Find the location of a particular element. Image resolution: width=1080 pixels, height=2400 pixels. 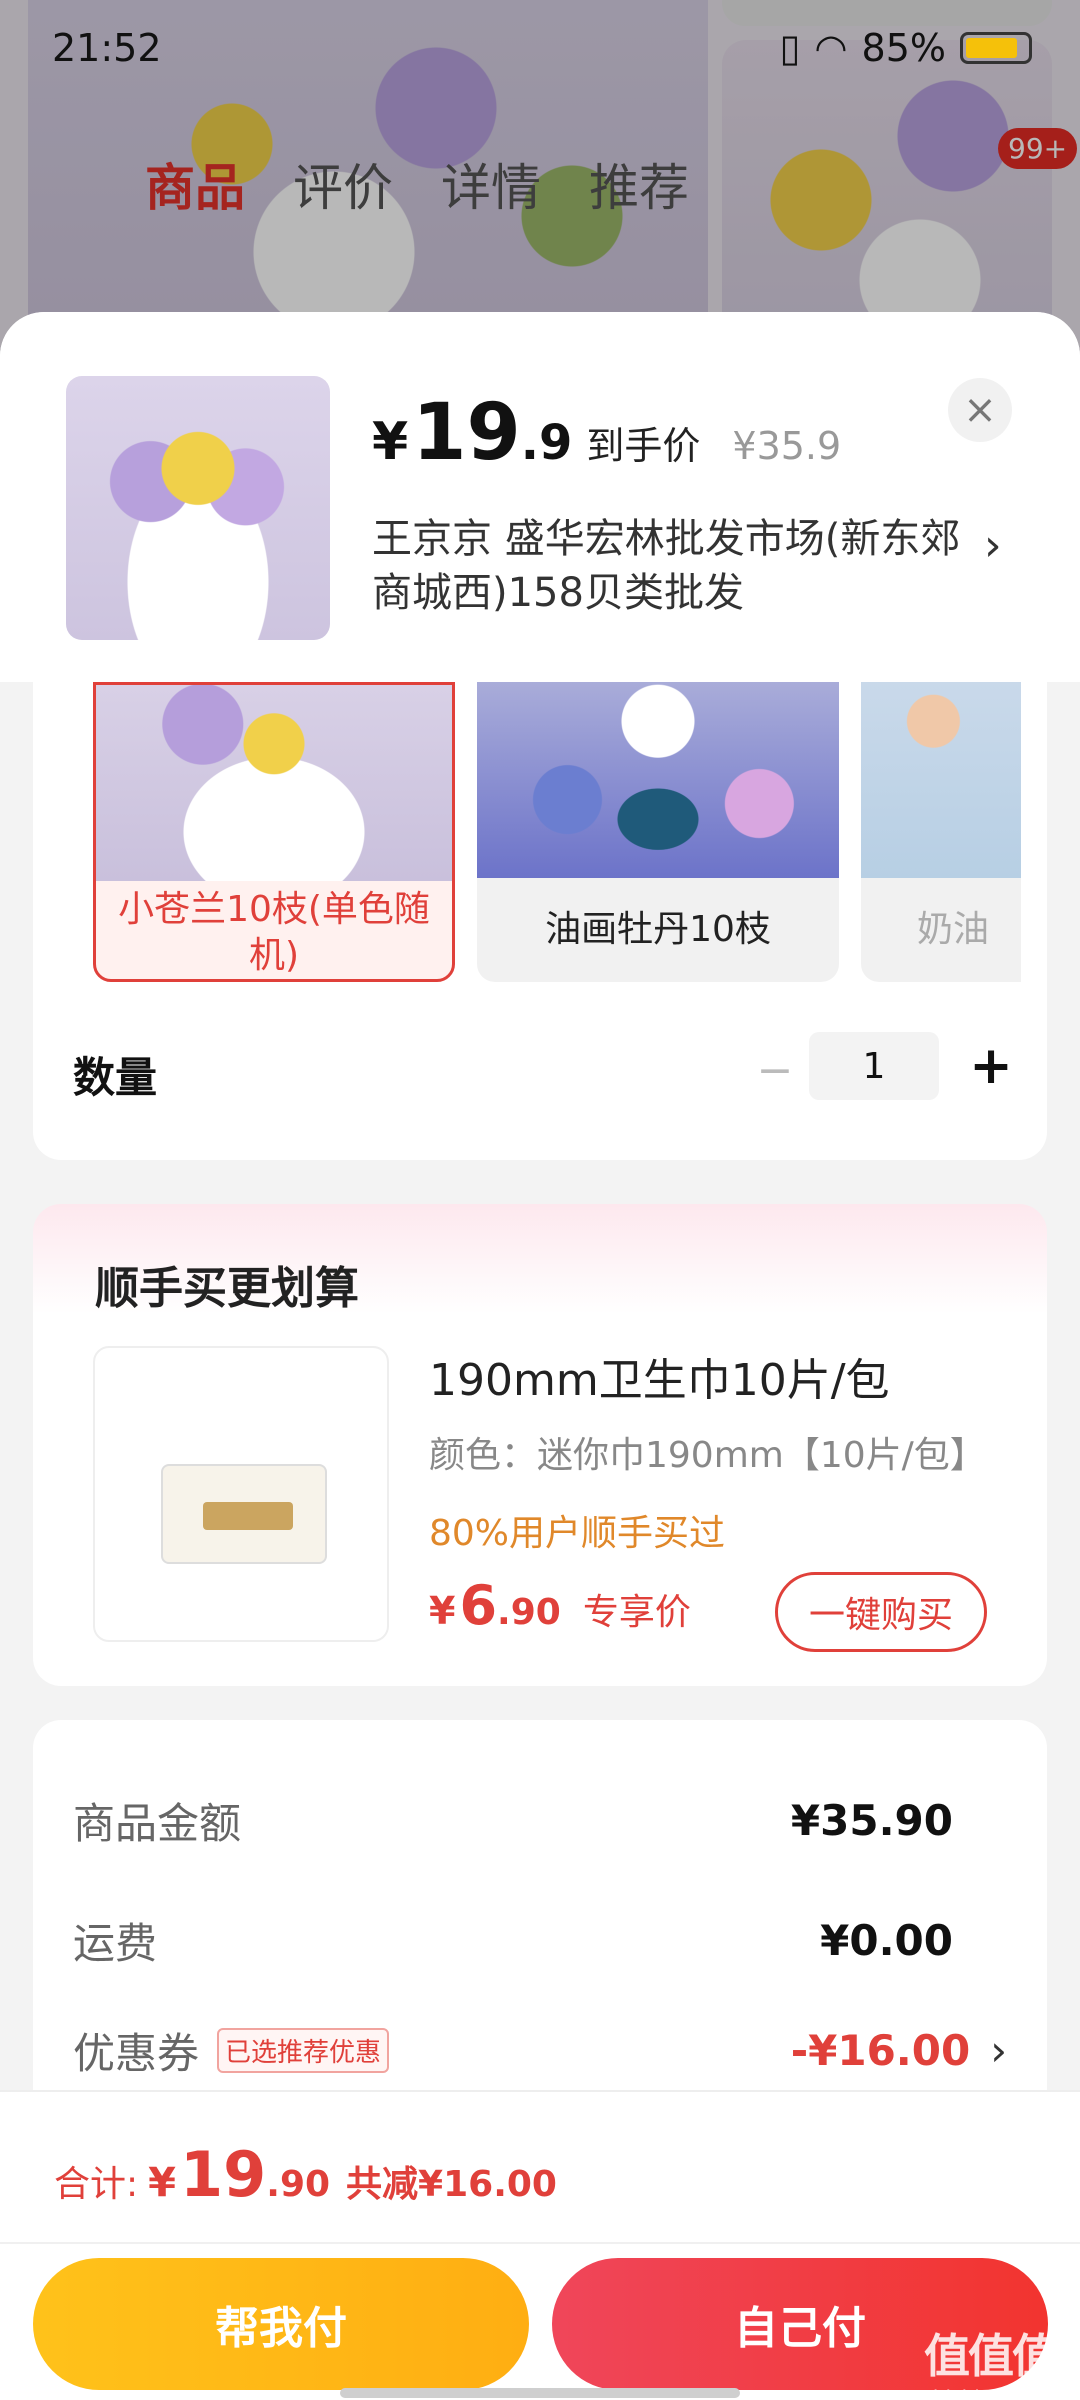

shipping-label: 运费 is located at coordinates (115, 1943).